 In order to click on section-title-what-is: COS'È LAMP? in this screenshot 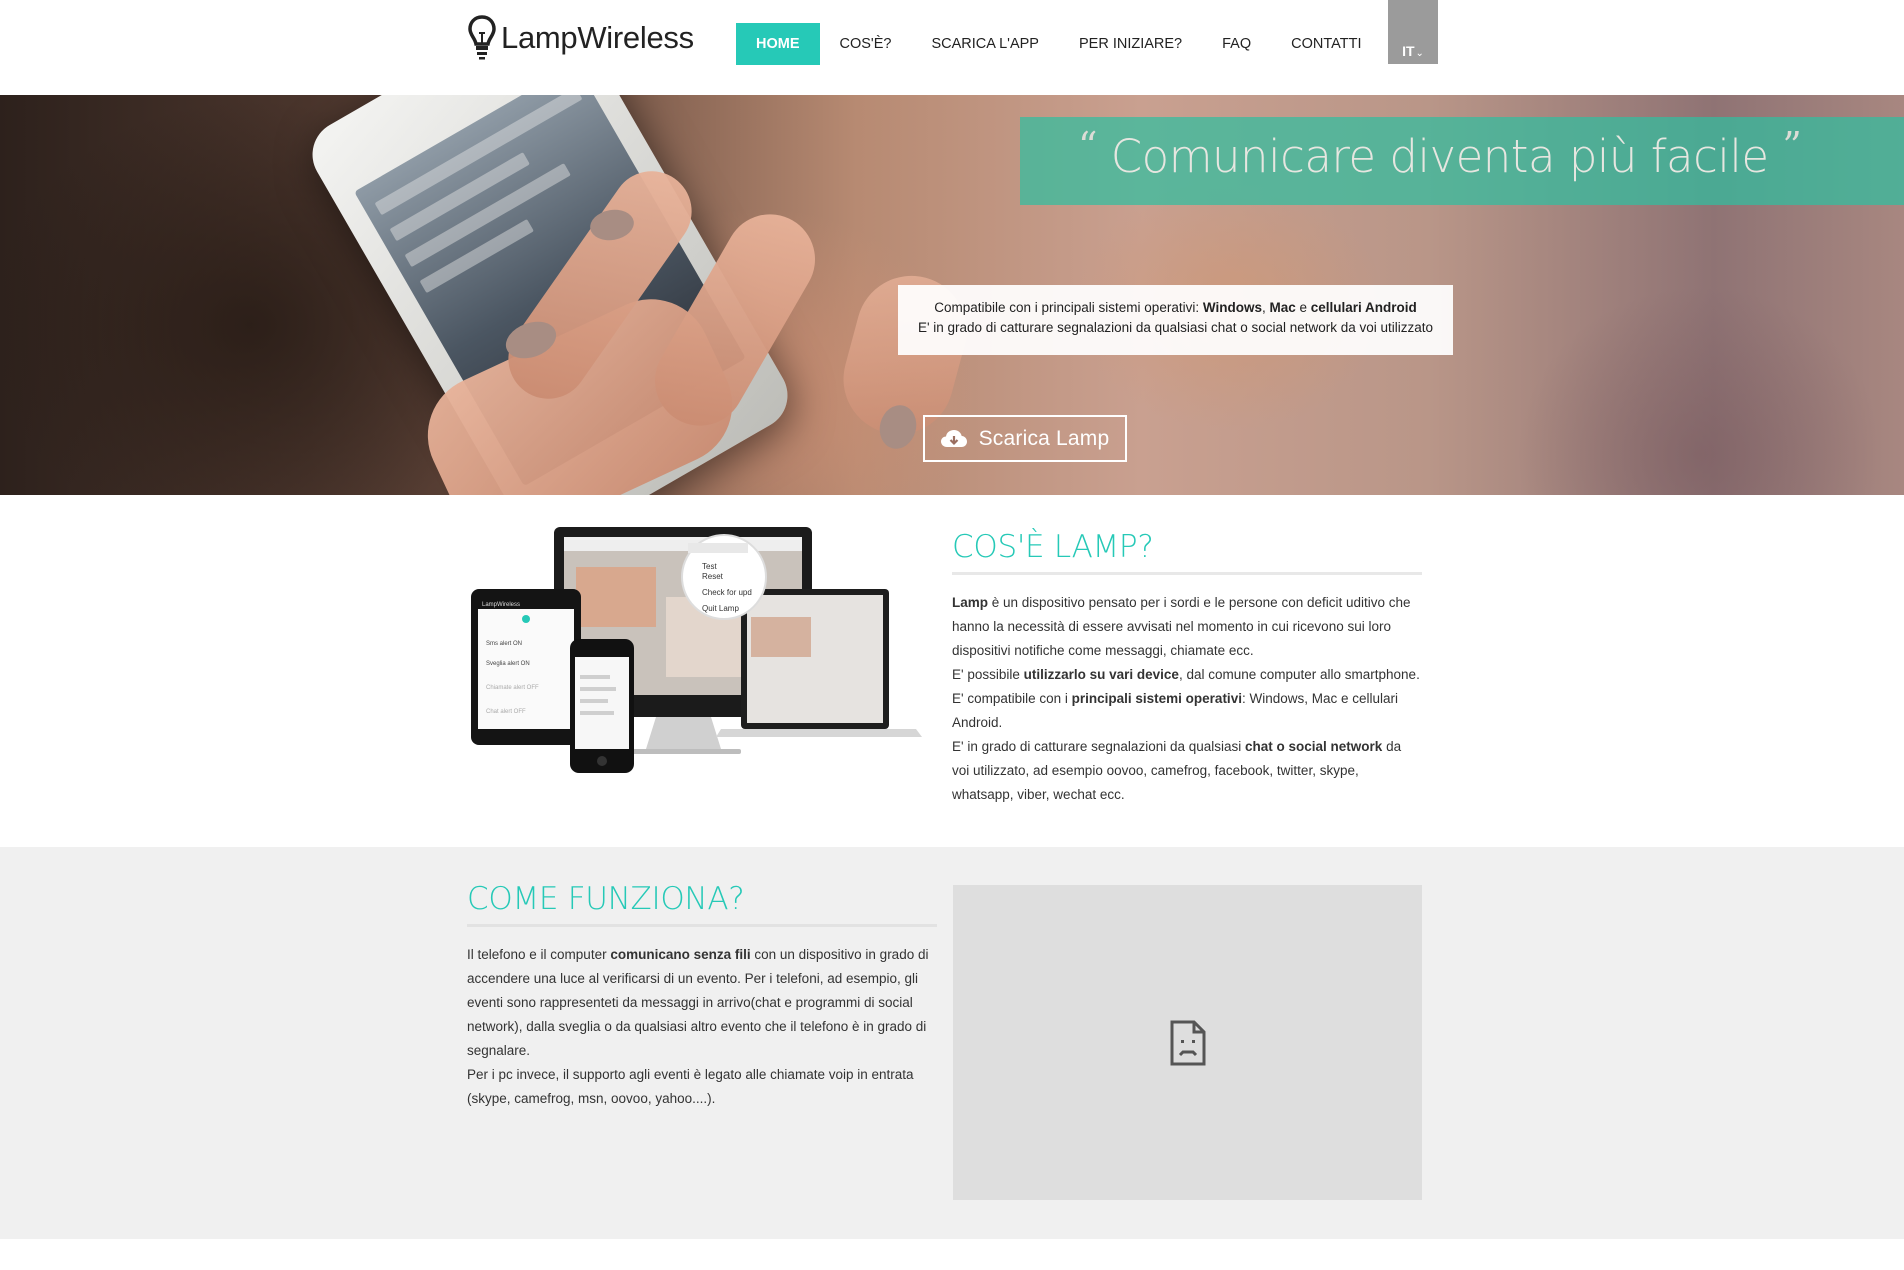, I will do `click(1053, 547)`.